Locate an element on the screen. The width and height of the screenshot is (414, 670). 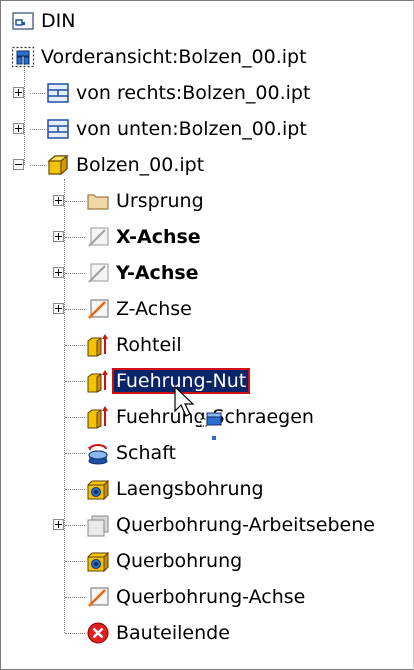
tree-node-label: von unten:Bolzen_00.ipt is located at coordinates (191, 129).